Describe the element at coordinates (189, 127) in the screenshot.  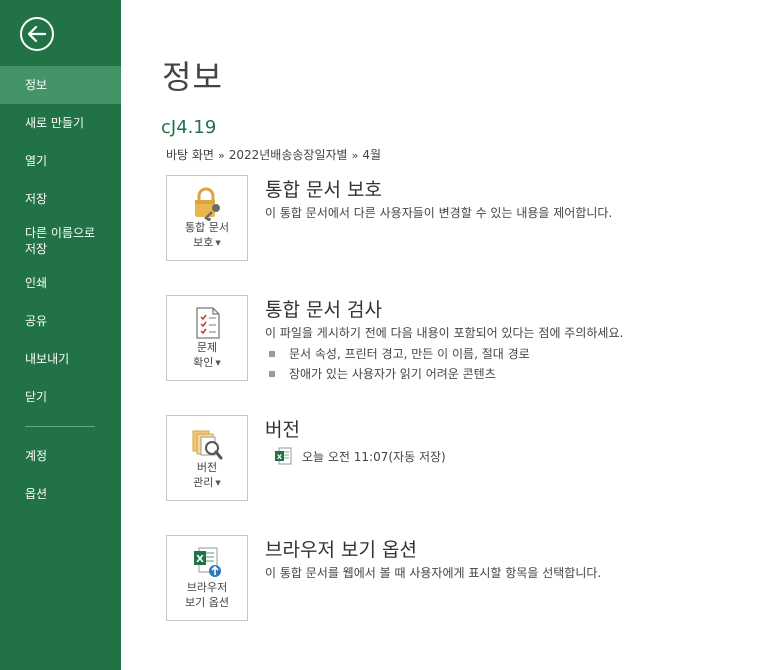
I see `file-name: cJ4.19` at that location.